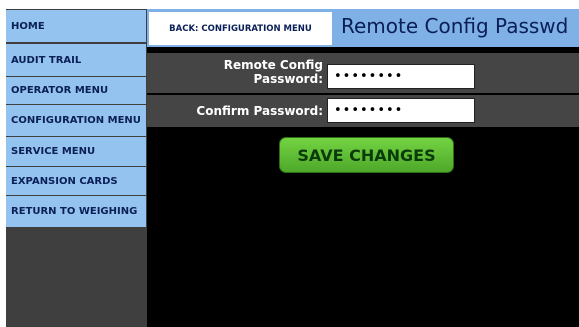 The height and width of the screenshot is (327, 579). Describe the element at coordinates (401, 76) in the screenshot. I see `password-input` at that location.